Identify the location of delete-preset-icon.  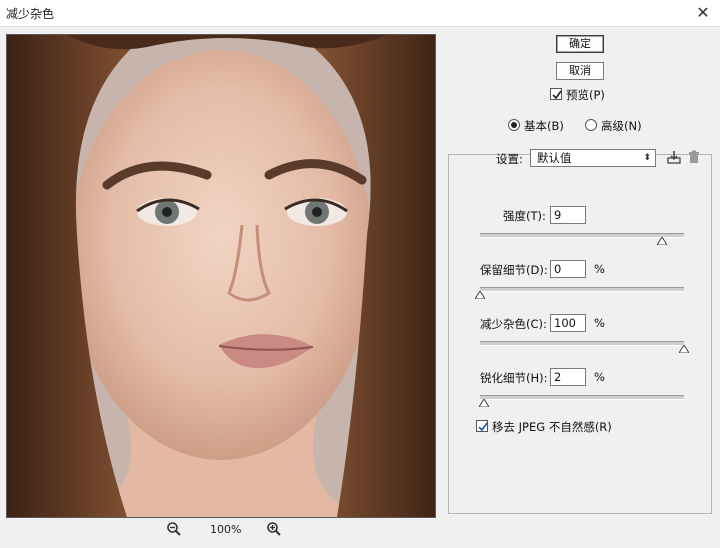
(694, 157).